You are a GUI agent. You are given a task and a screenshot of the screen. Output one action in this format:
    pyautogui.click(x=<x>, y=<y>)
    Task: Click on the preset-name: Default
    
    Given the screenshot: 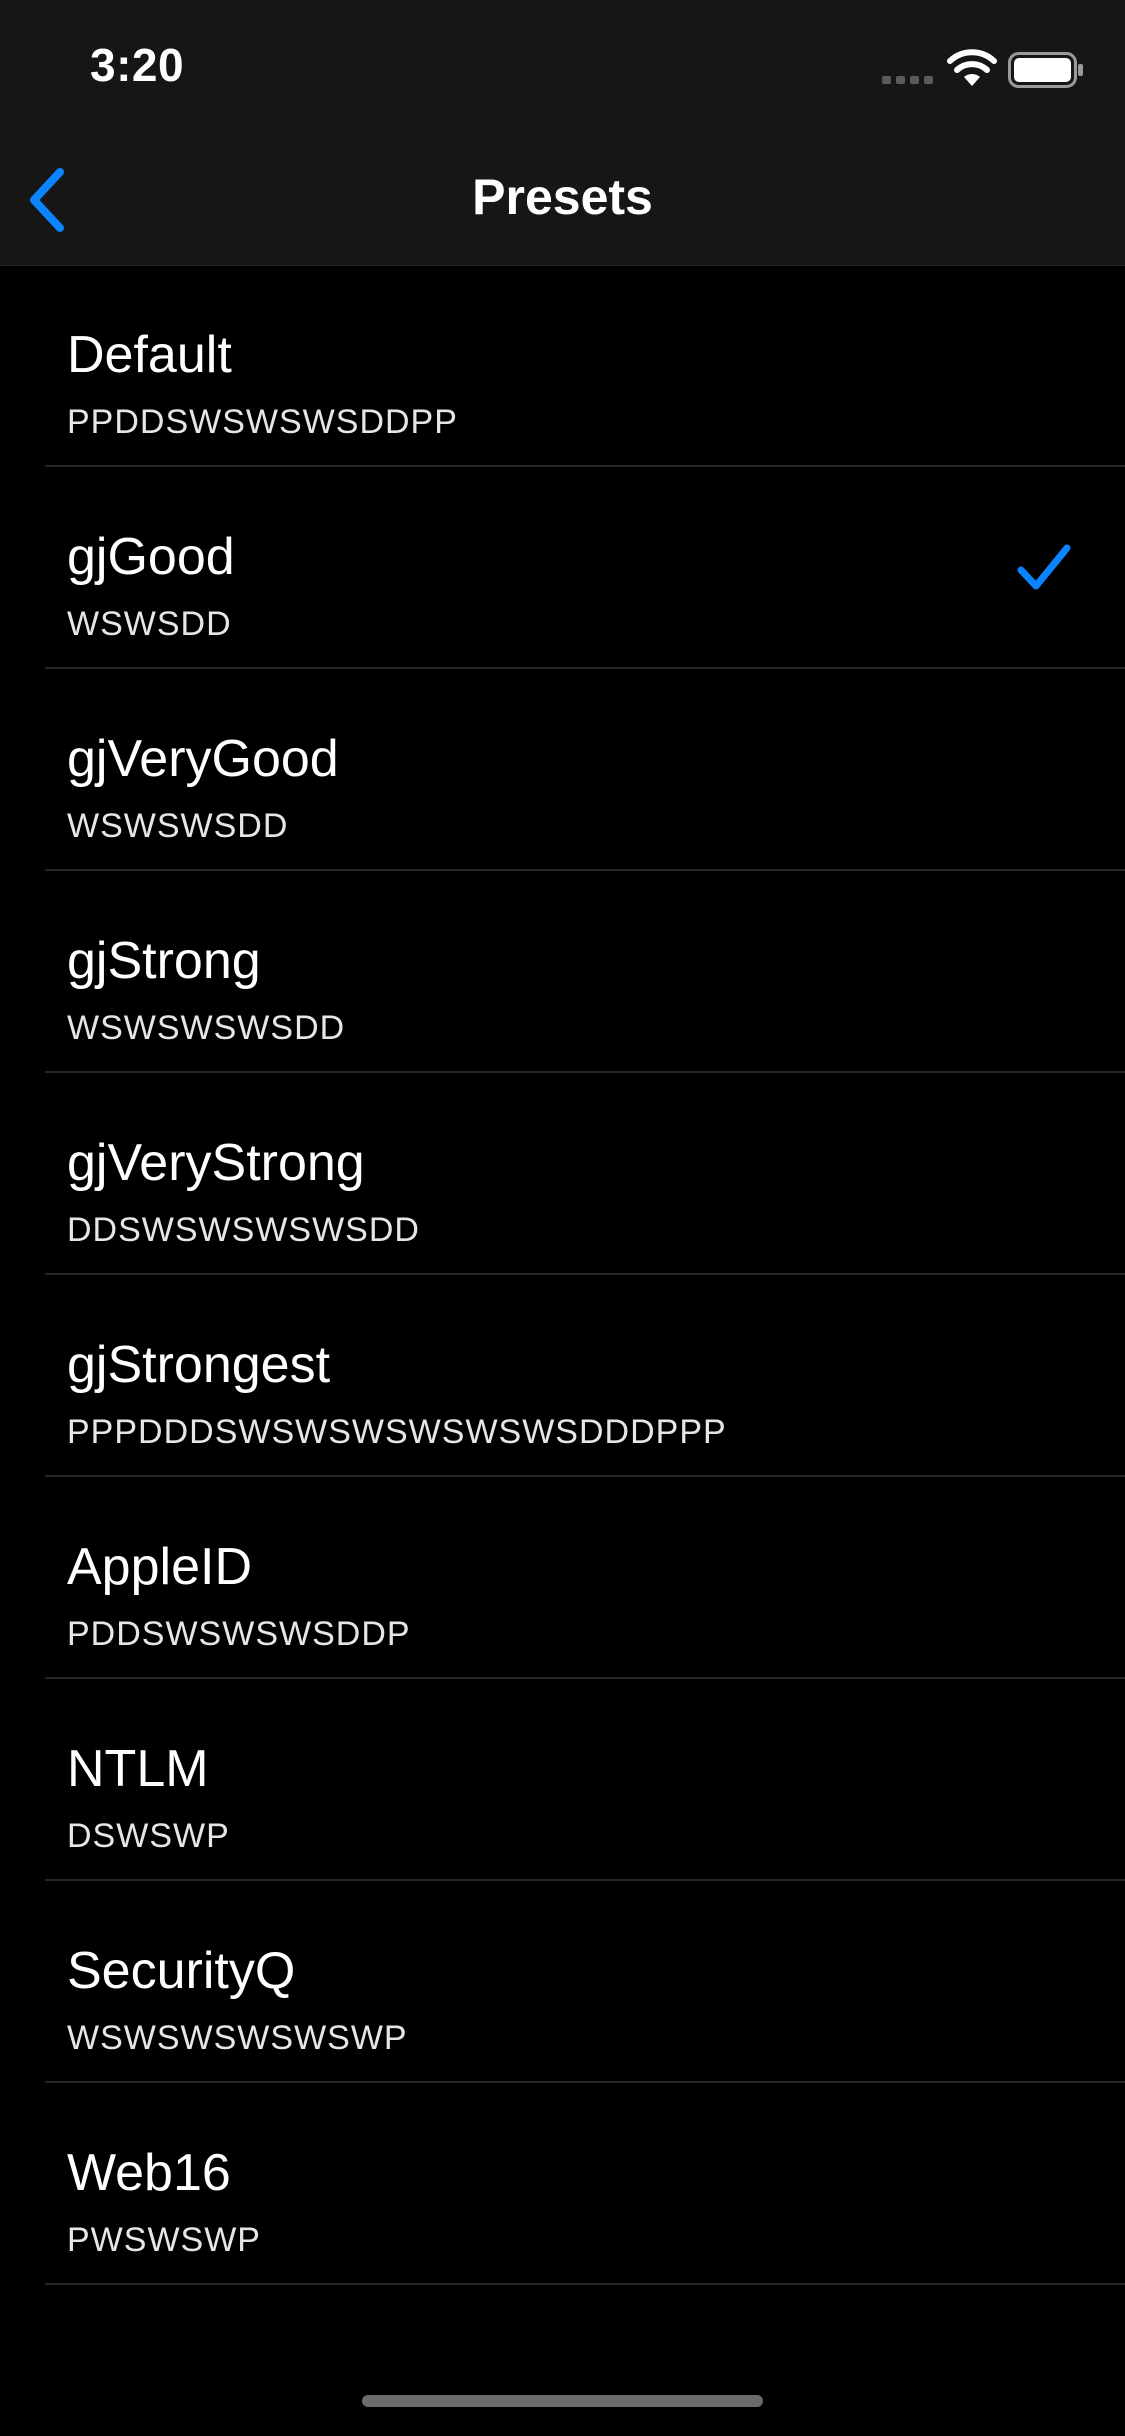 What is the action you would take?
    pyautogui.click(x=149, y=355)
    